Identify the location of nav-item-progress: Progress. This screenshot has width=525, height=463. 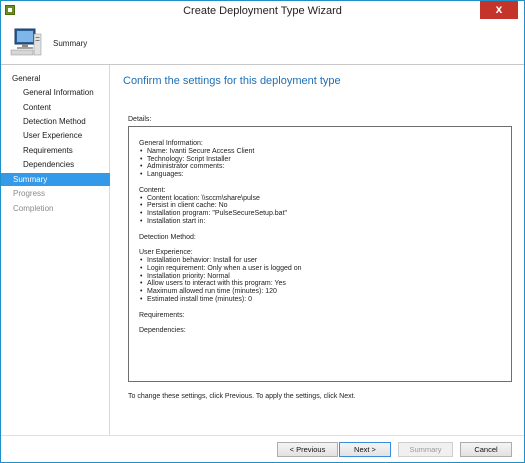
(29, 193).